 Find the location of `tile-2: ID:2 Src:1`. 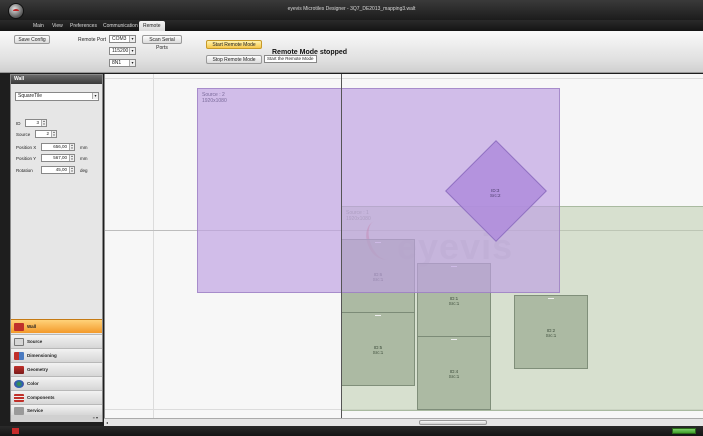

tile-2: ID:2 Src:1 is located at coordinates (551, 332).